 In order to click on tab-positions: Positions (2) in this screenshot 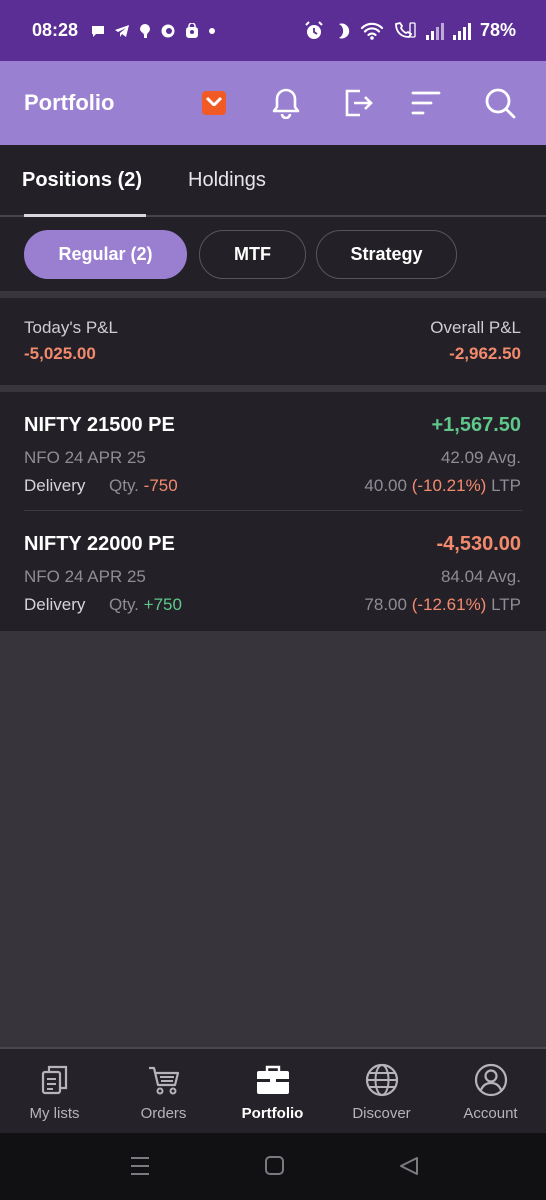, I will do `click(82, 180)`.